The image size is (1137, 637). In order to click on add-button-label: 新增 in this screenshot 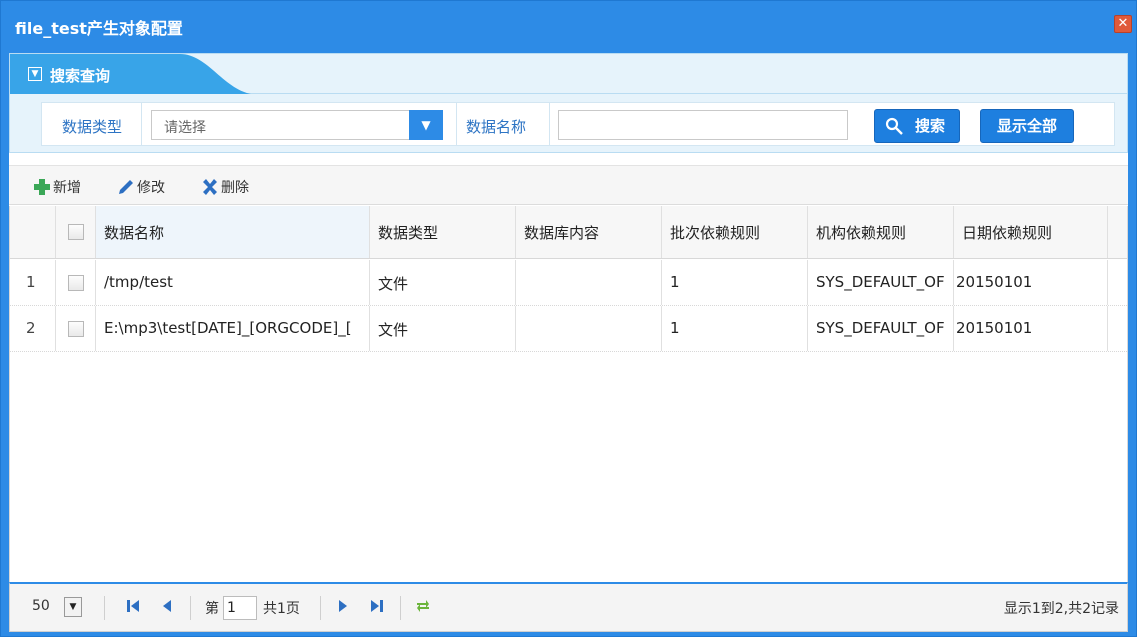, I will do `click(67, 188)`.